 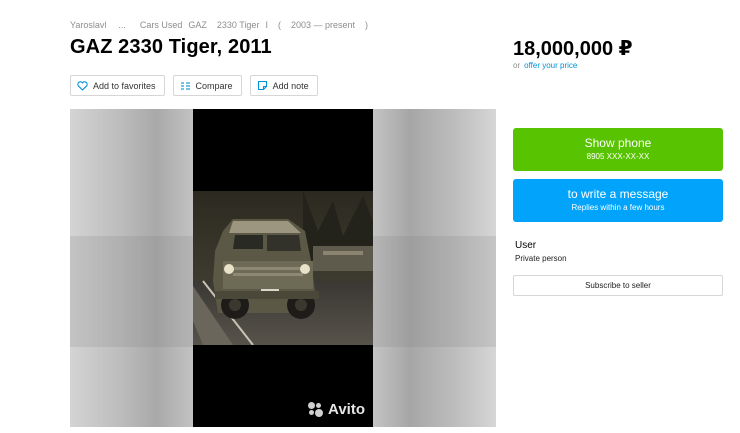 I want to click on price-offer-row: or offer your price, so click(x=545, y=65).